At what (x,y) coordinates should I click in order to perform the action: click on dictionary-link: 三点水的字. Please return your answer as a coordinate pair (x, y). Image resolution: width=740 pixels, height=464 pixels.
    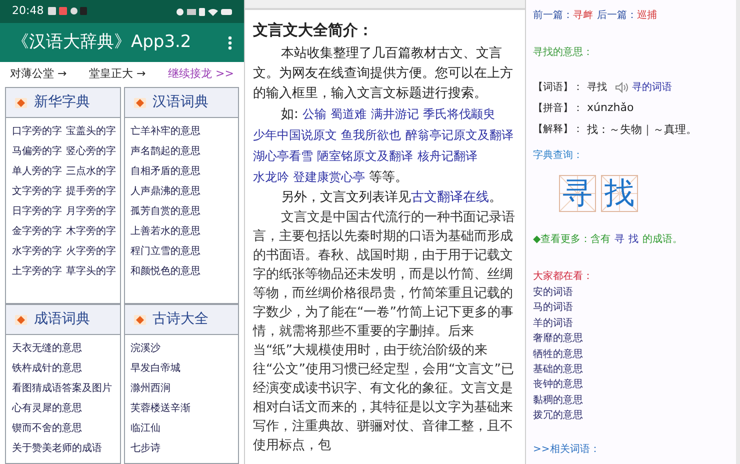
    Looking at the image, I should click on (91, 172).